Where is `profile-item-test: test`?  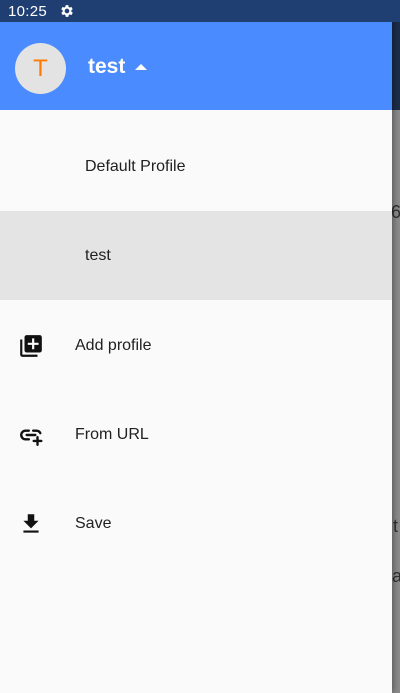 profile-item-test: test is located at coordinates (196, 255).